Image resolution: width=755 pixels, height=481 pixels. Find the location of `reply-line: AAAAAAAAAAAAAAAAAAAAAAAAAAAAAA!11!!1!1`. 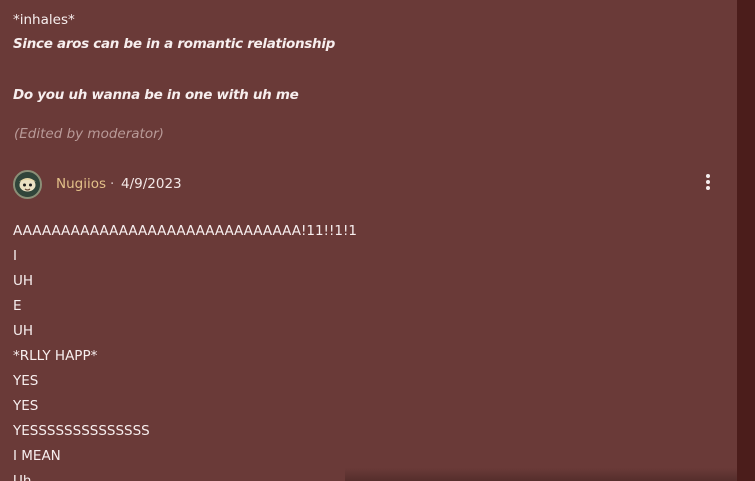

reply-line: AAAAAAAAAAAAAAAAAAAAAAAAAAAAAA!11!!1!1 is located at coordinates (185, 231).